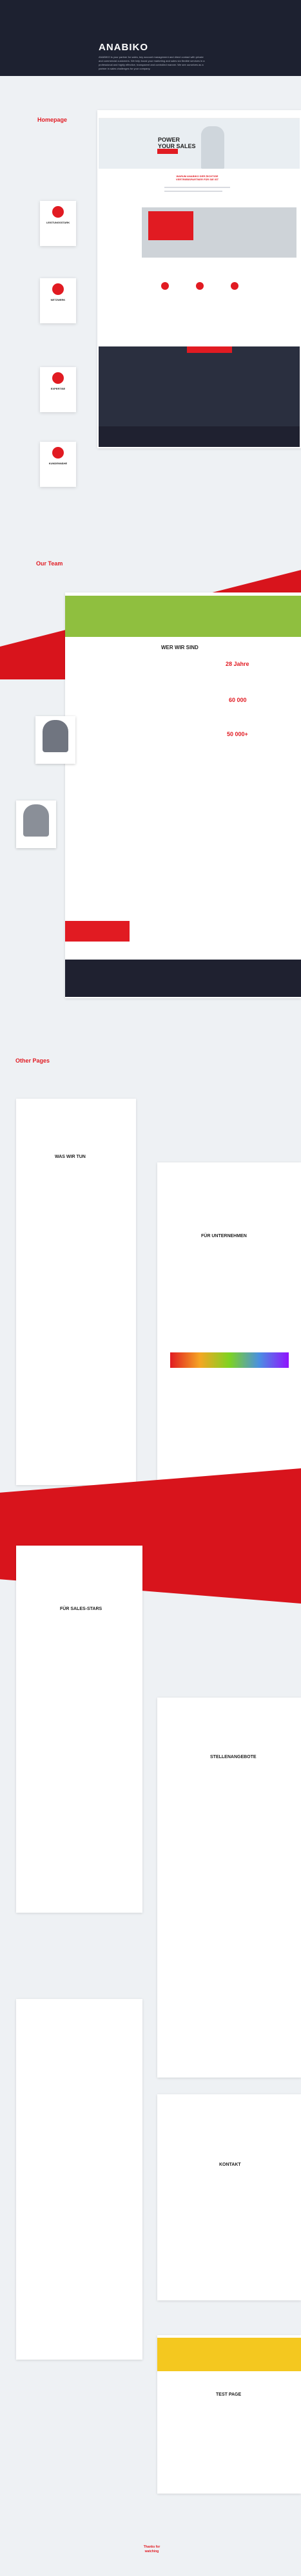 The width and height of the screenshot is (301, 2576). Describe the element at coordinates (229, 2355) in the screenshot. I see `page-test-hero` at that location.